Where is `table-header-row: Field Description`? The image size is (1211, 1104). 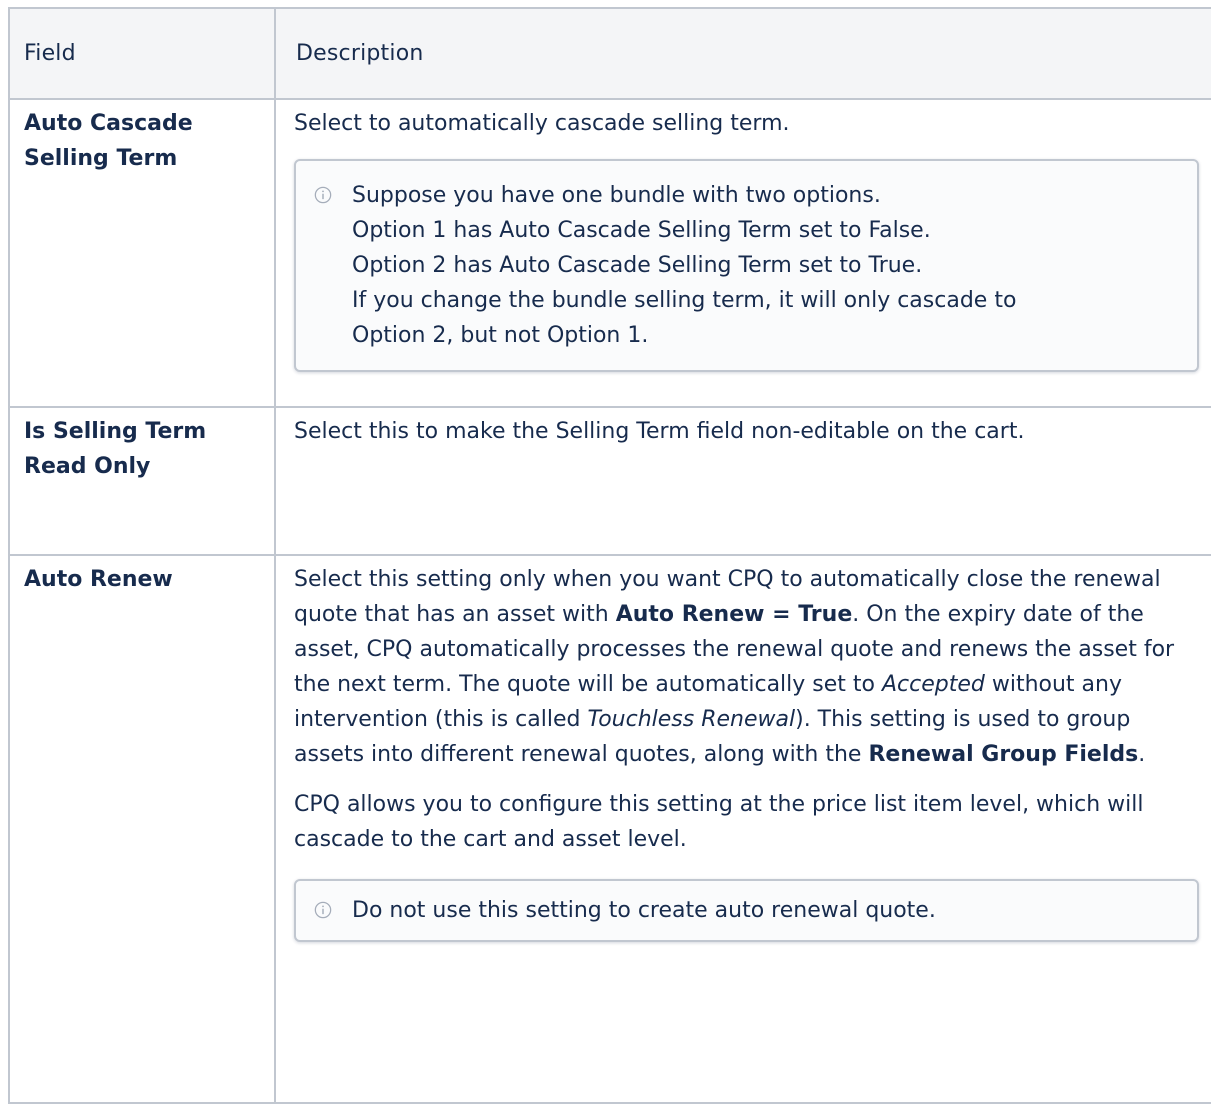
table-header-row: Field Description is located at coordinates (609, 53).